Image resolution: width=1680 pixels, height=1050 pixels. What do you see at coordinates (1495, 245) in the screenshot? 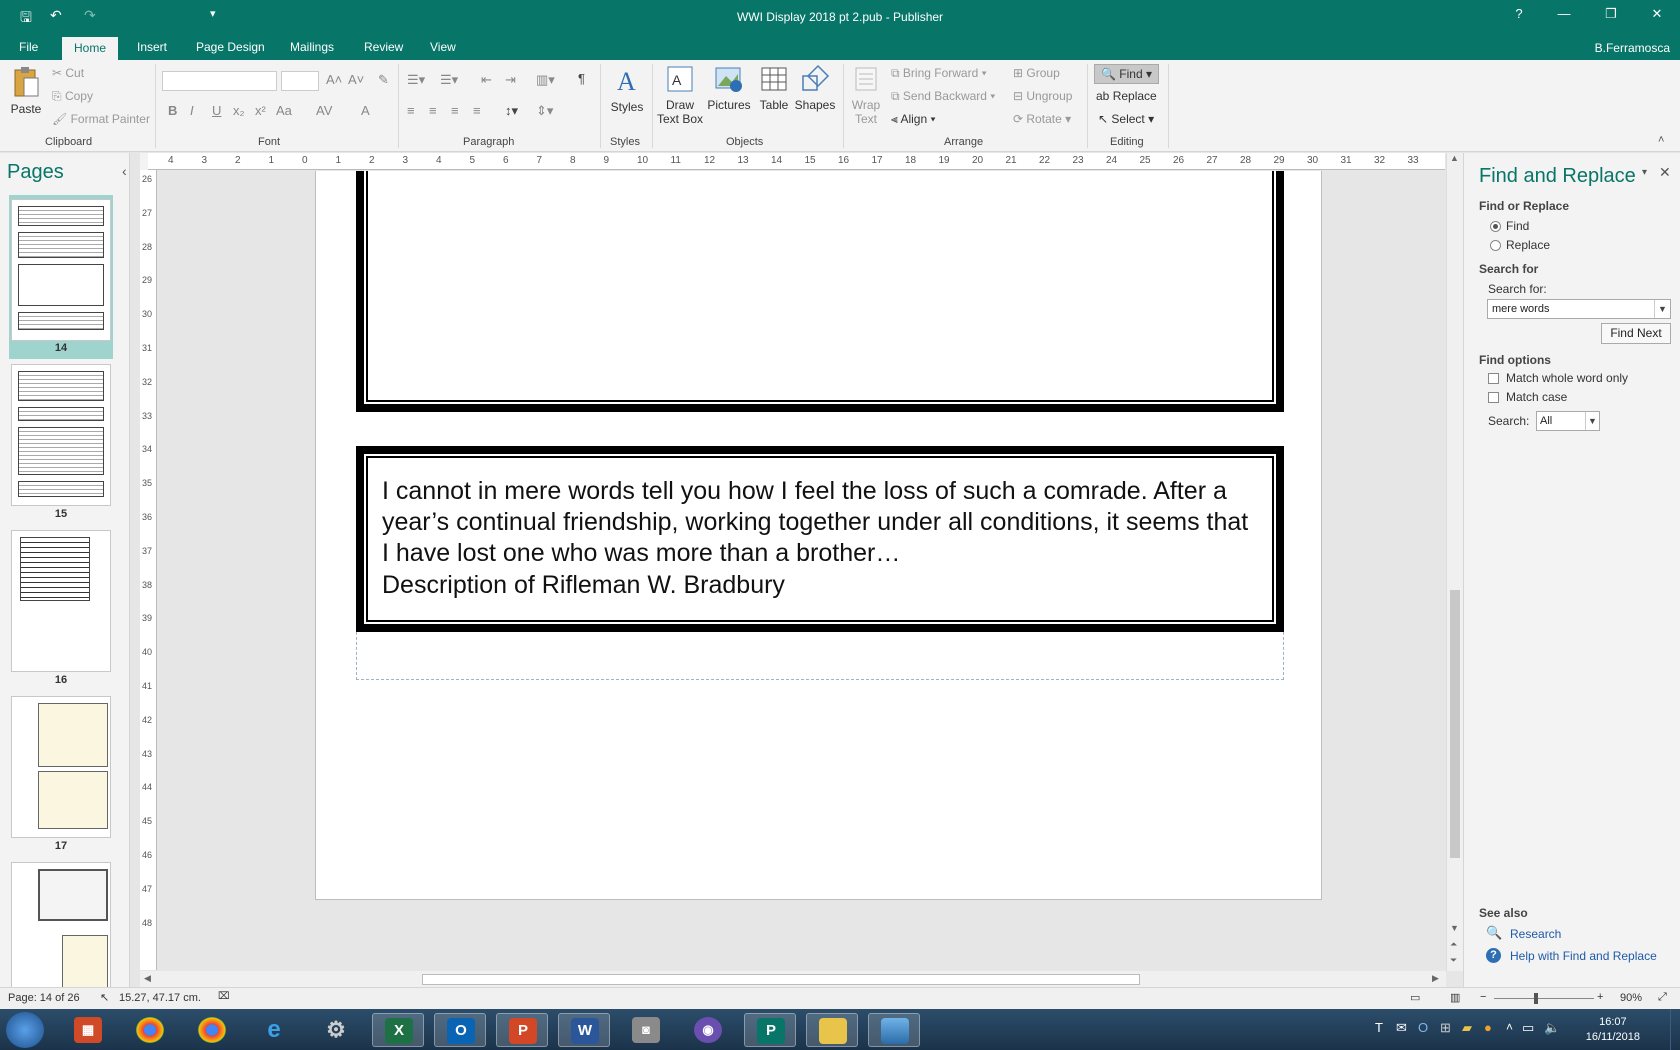
I see `replace-radio` at bounding box center [1495, 245].